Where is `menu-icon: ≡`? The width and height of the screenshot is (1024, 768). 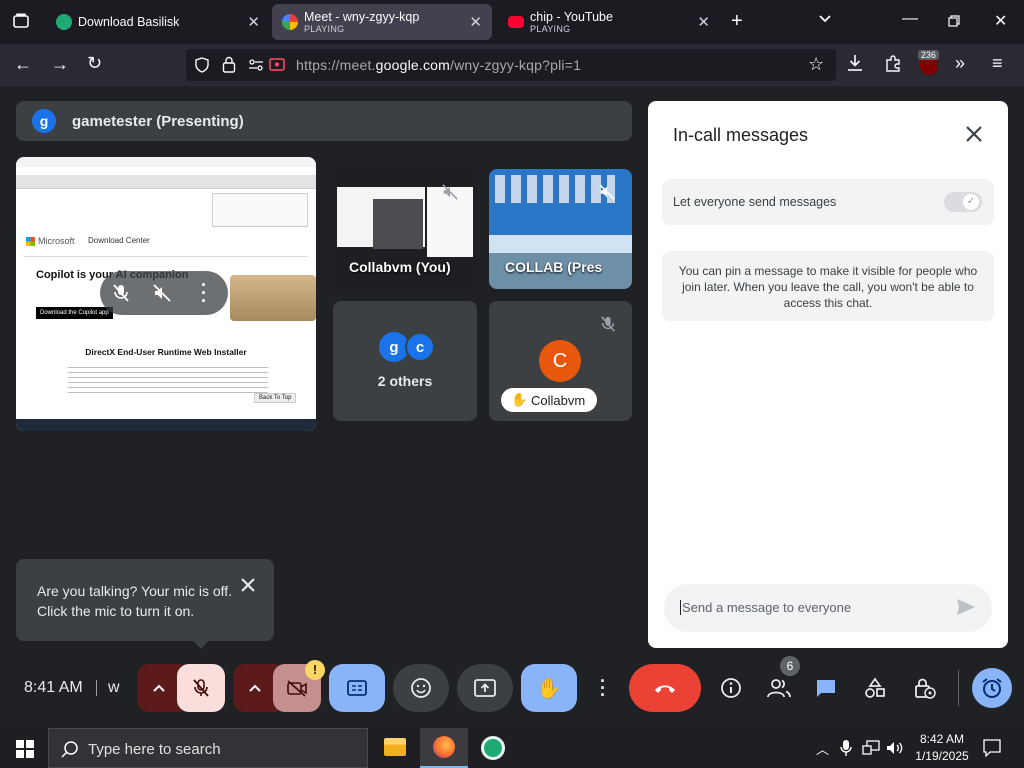
menu-icon: ≡ is located at coordinates (997, 63).